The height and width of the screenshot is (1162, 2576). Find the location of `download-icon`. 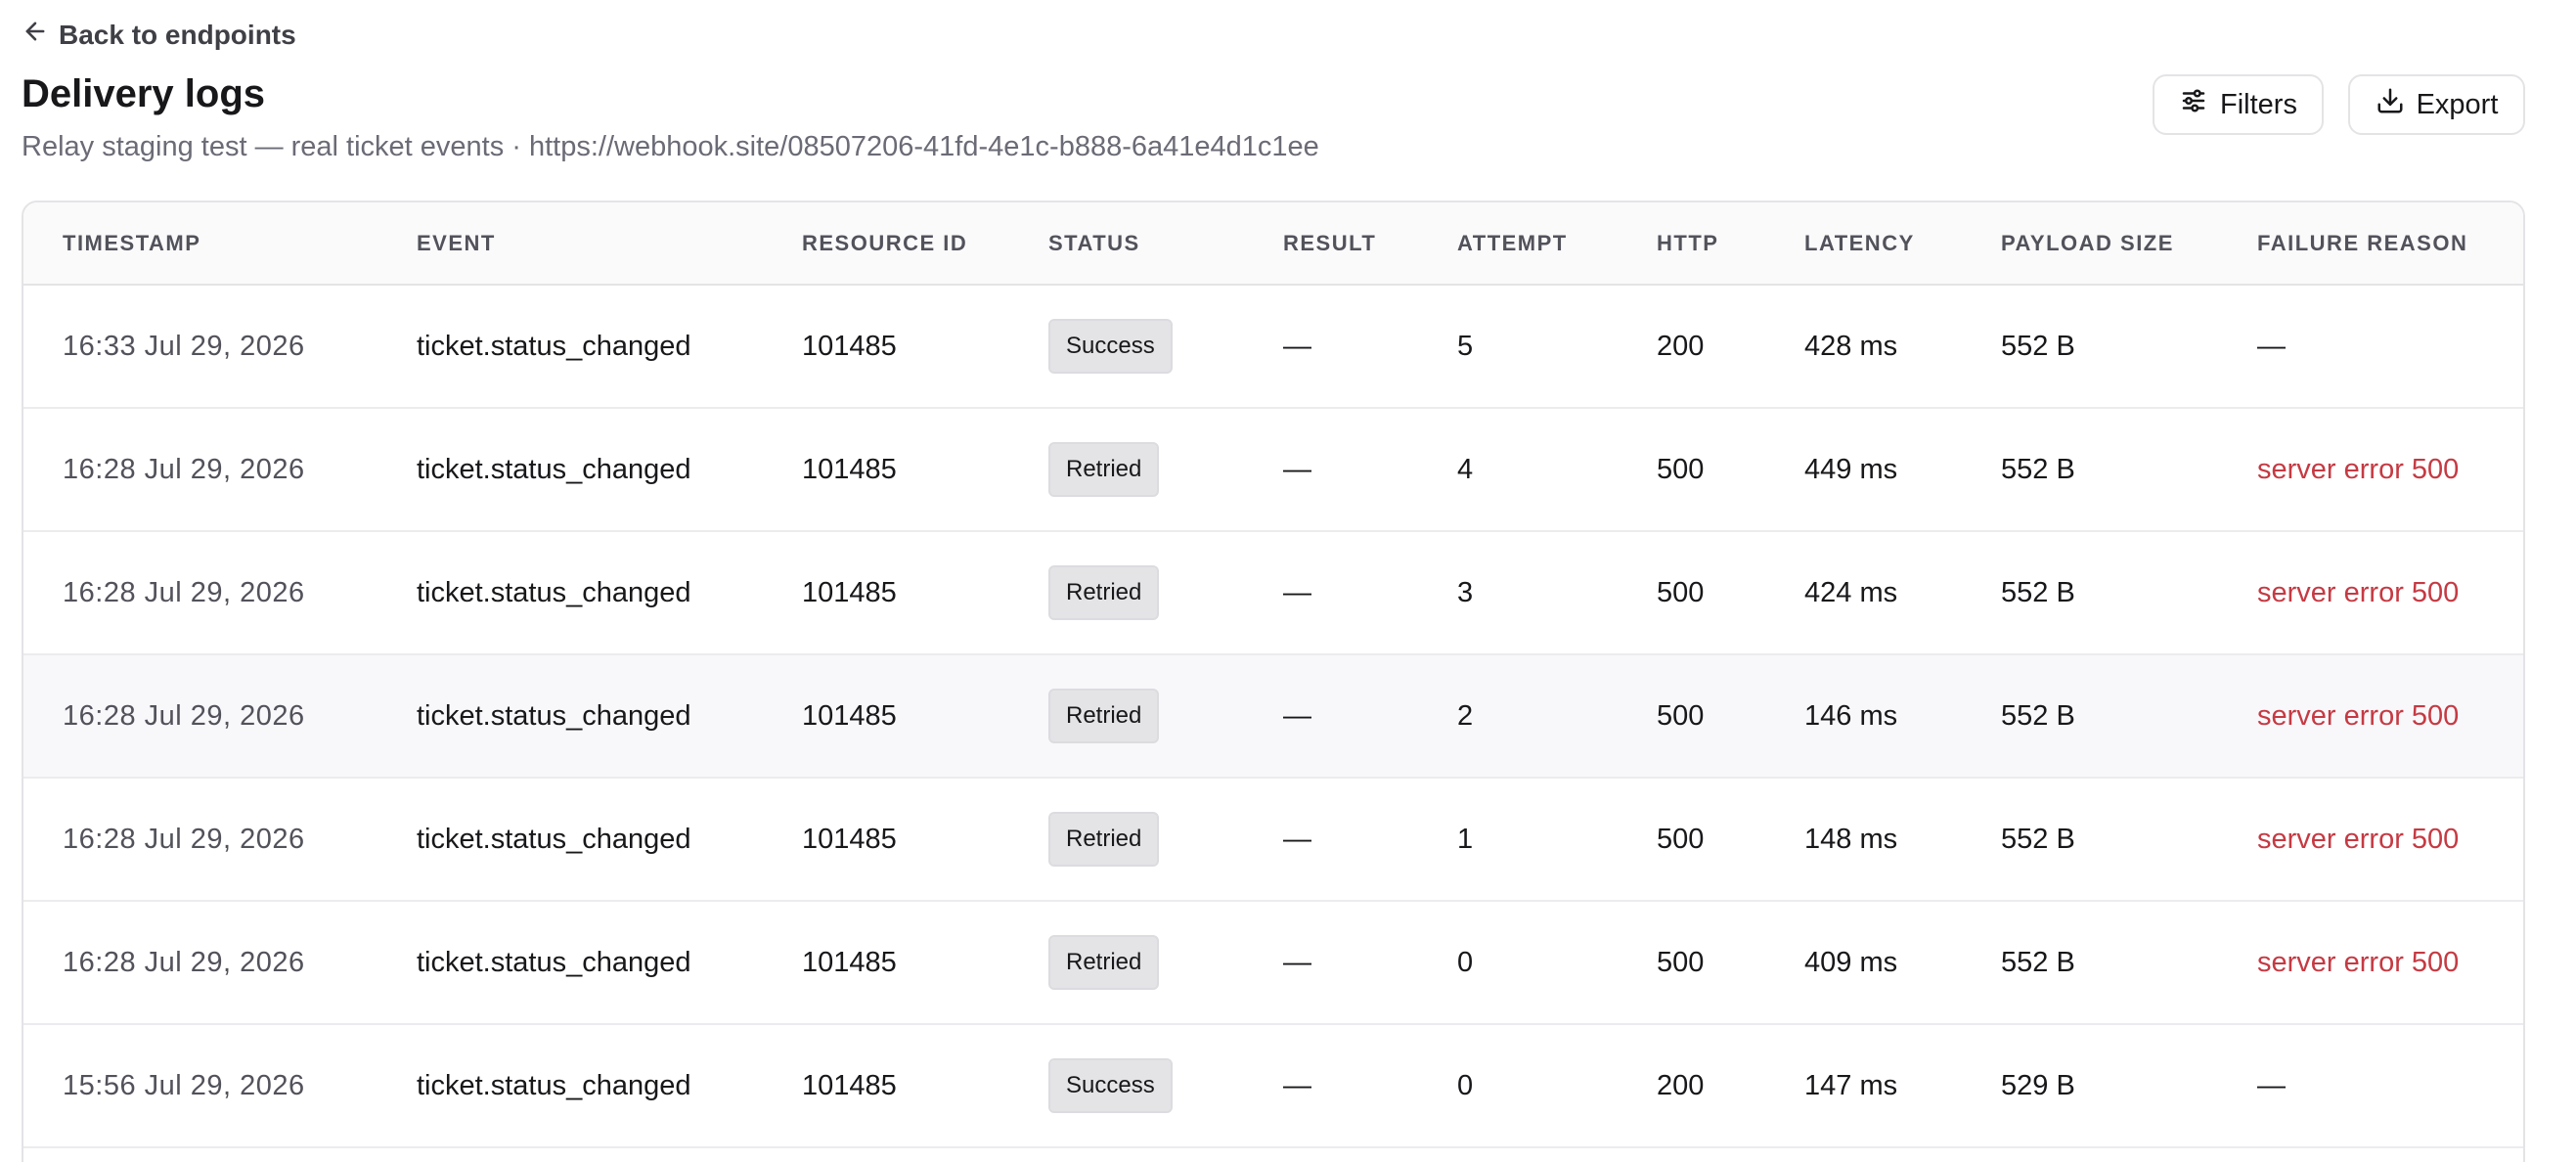

download-icon is located at coordinates (2390, 105).